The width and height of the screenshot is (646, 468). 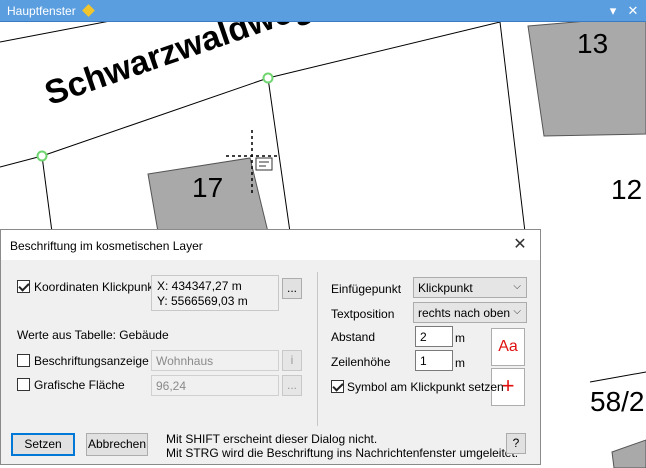 What do you see at coordinates (613, 11) in the screenshot?
I see `chevron-down-icon: ▾` at bounding box center [613, 11].